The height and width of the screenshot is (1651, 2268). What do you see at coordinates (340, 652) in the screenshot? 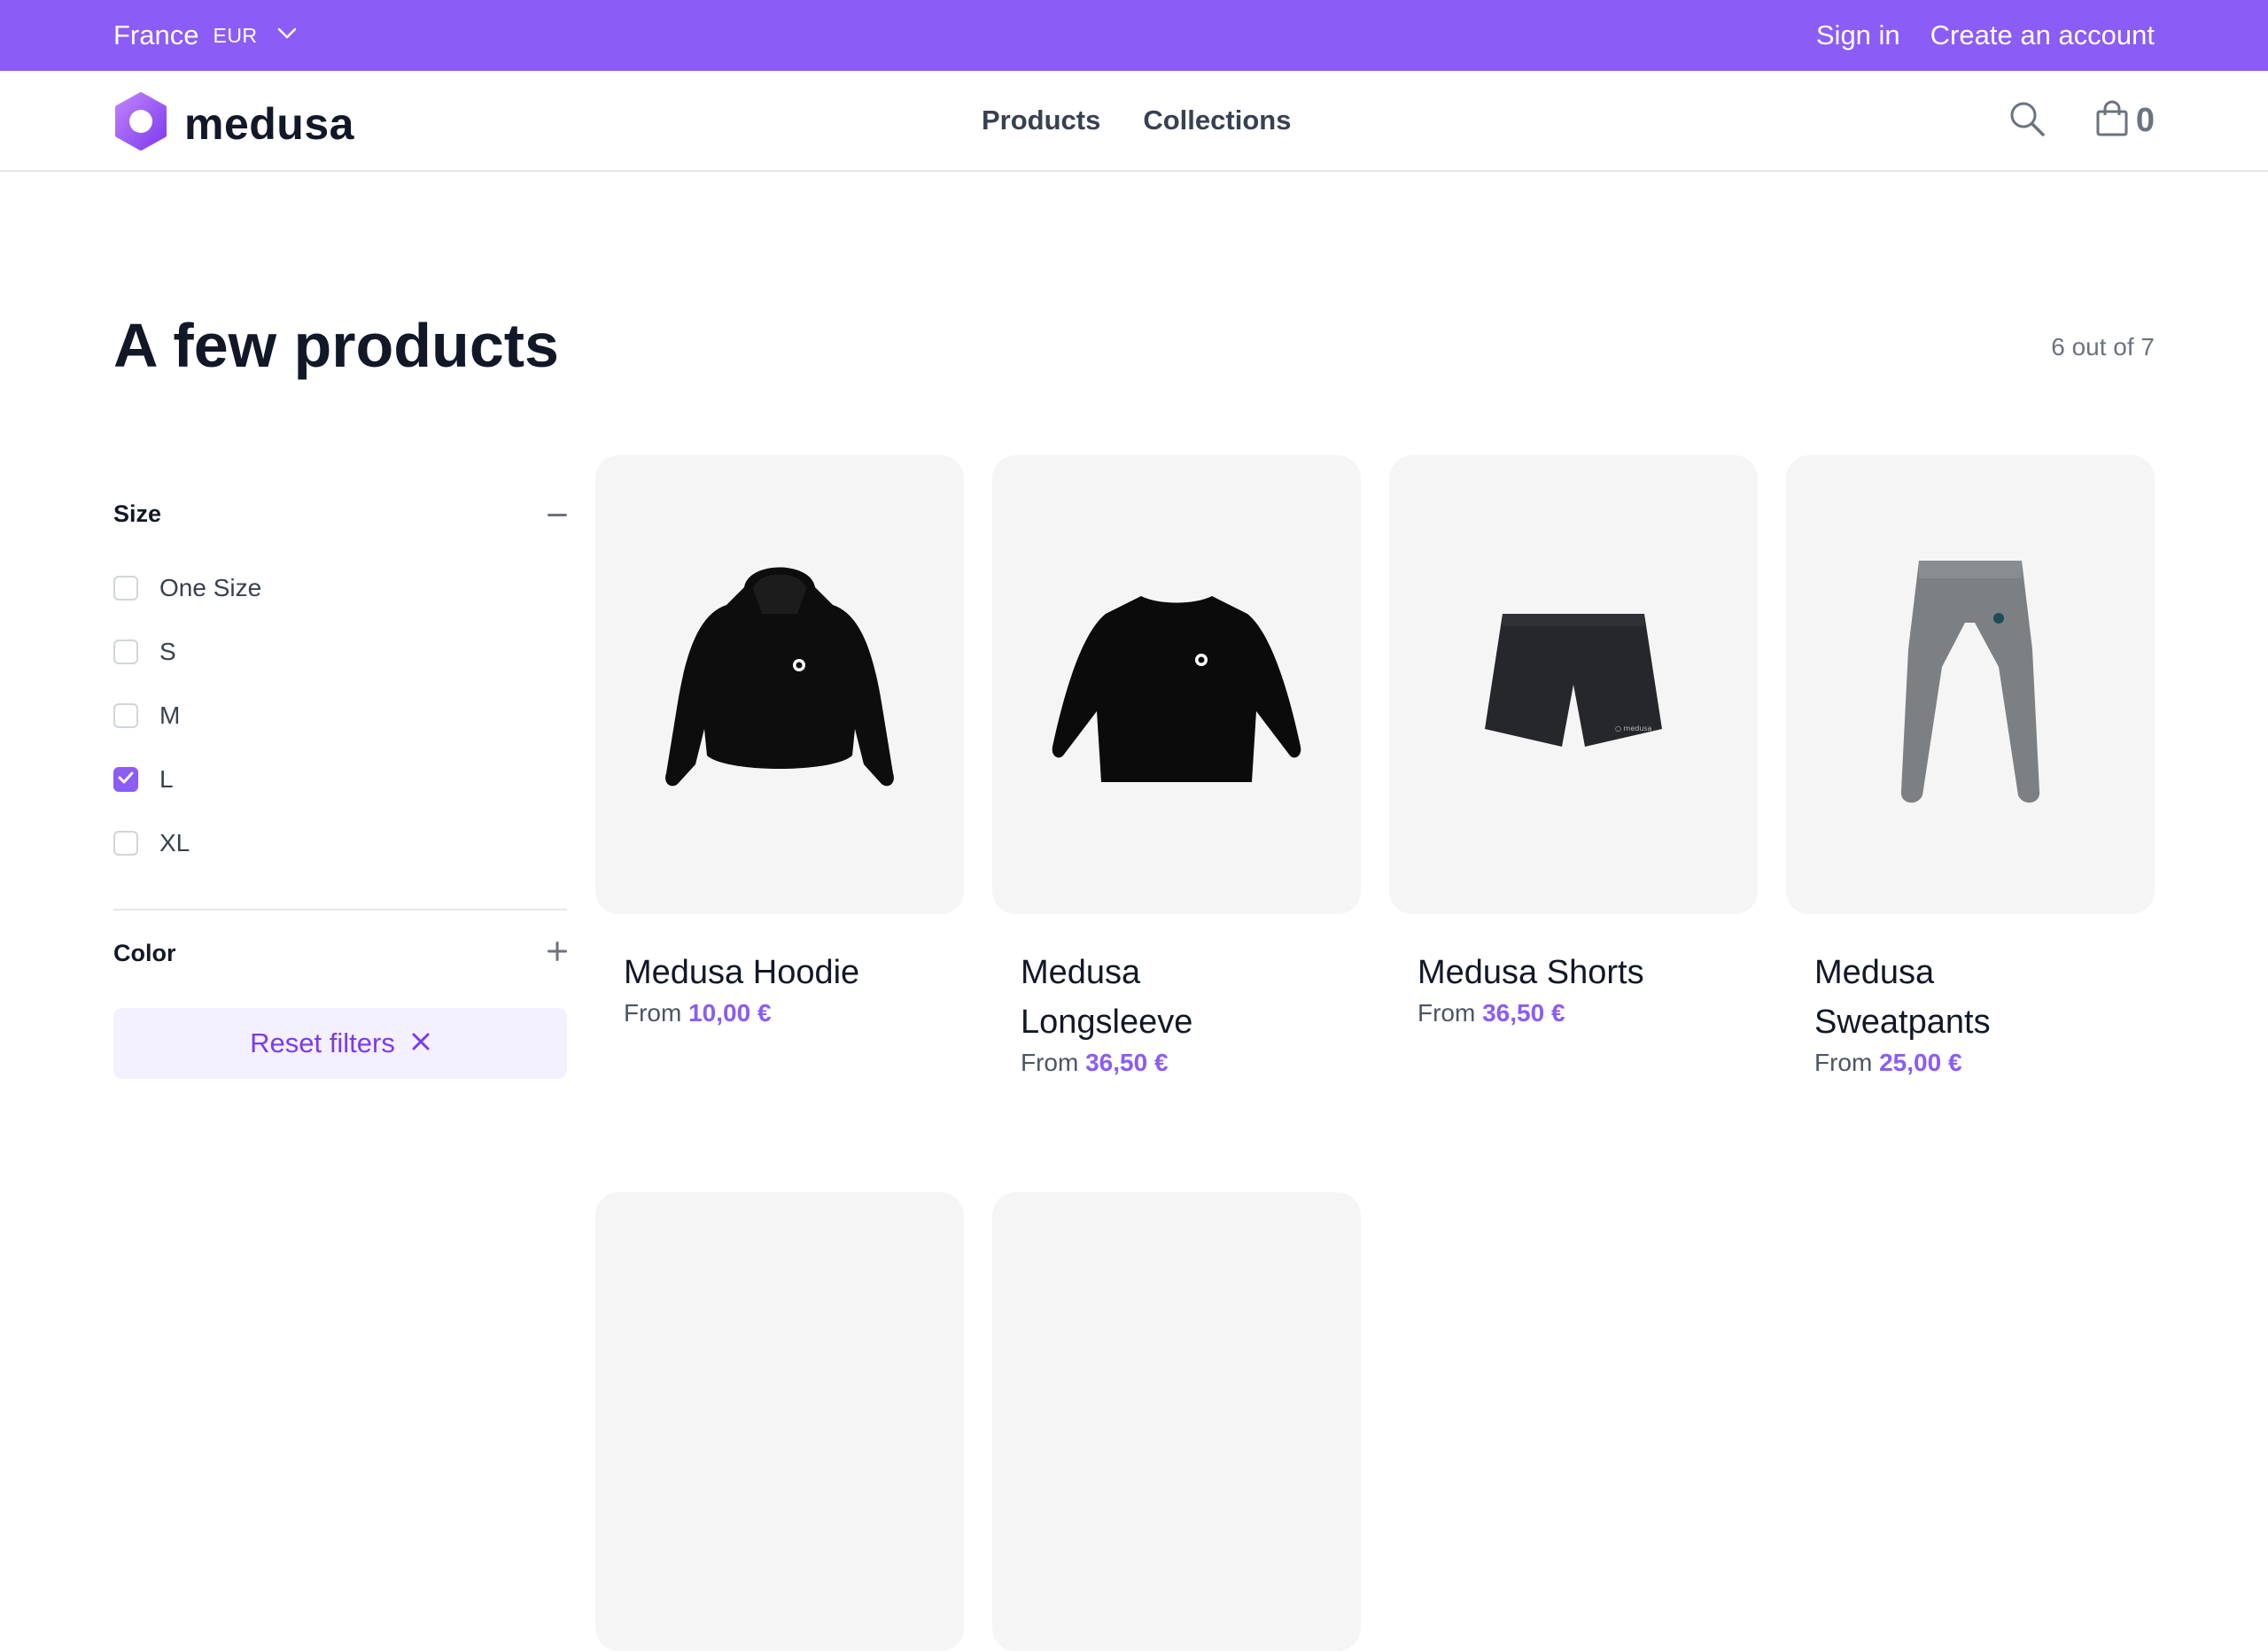
I see `size-option-s: S` at bounding box center [340, 652].